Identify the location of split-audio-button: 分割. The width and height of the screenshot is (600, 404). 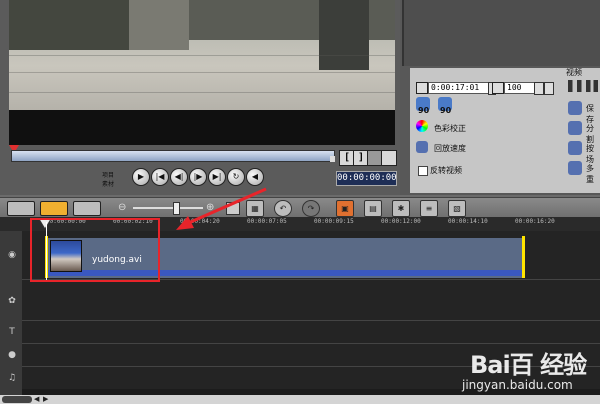
(593, 134).